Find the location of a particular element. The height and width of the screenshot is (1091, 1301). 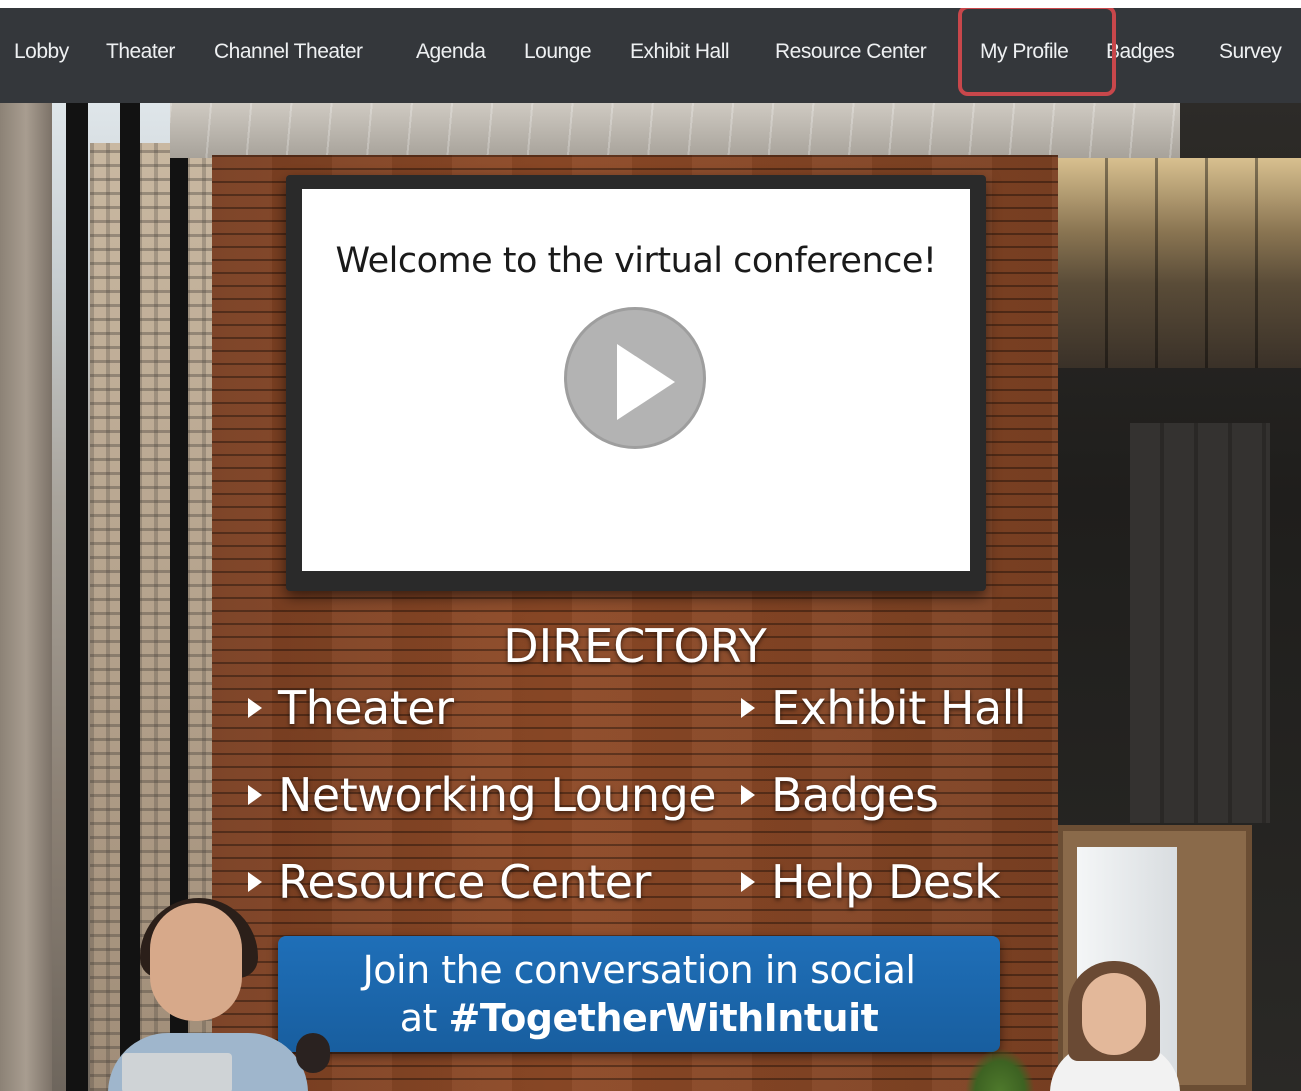

directory-title: DIRECTORY is located at coordinates (635, 646).